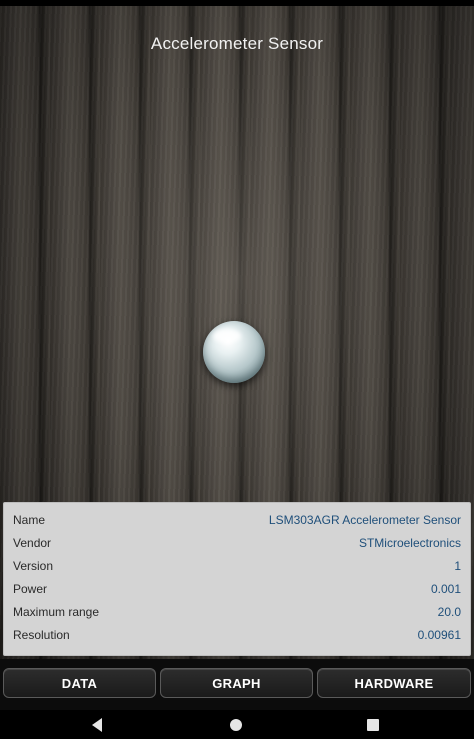  What do you see at coordinates (449, 611) in the screenshot?
I see `info-value-maximum-range: 20.0` at bounding box center [449, 611].